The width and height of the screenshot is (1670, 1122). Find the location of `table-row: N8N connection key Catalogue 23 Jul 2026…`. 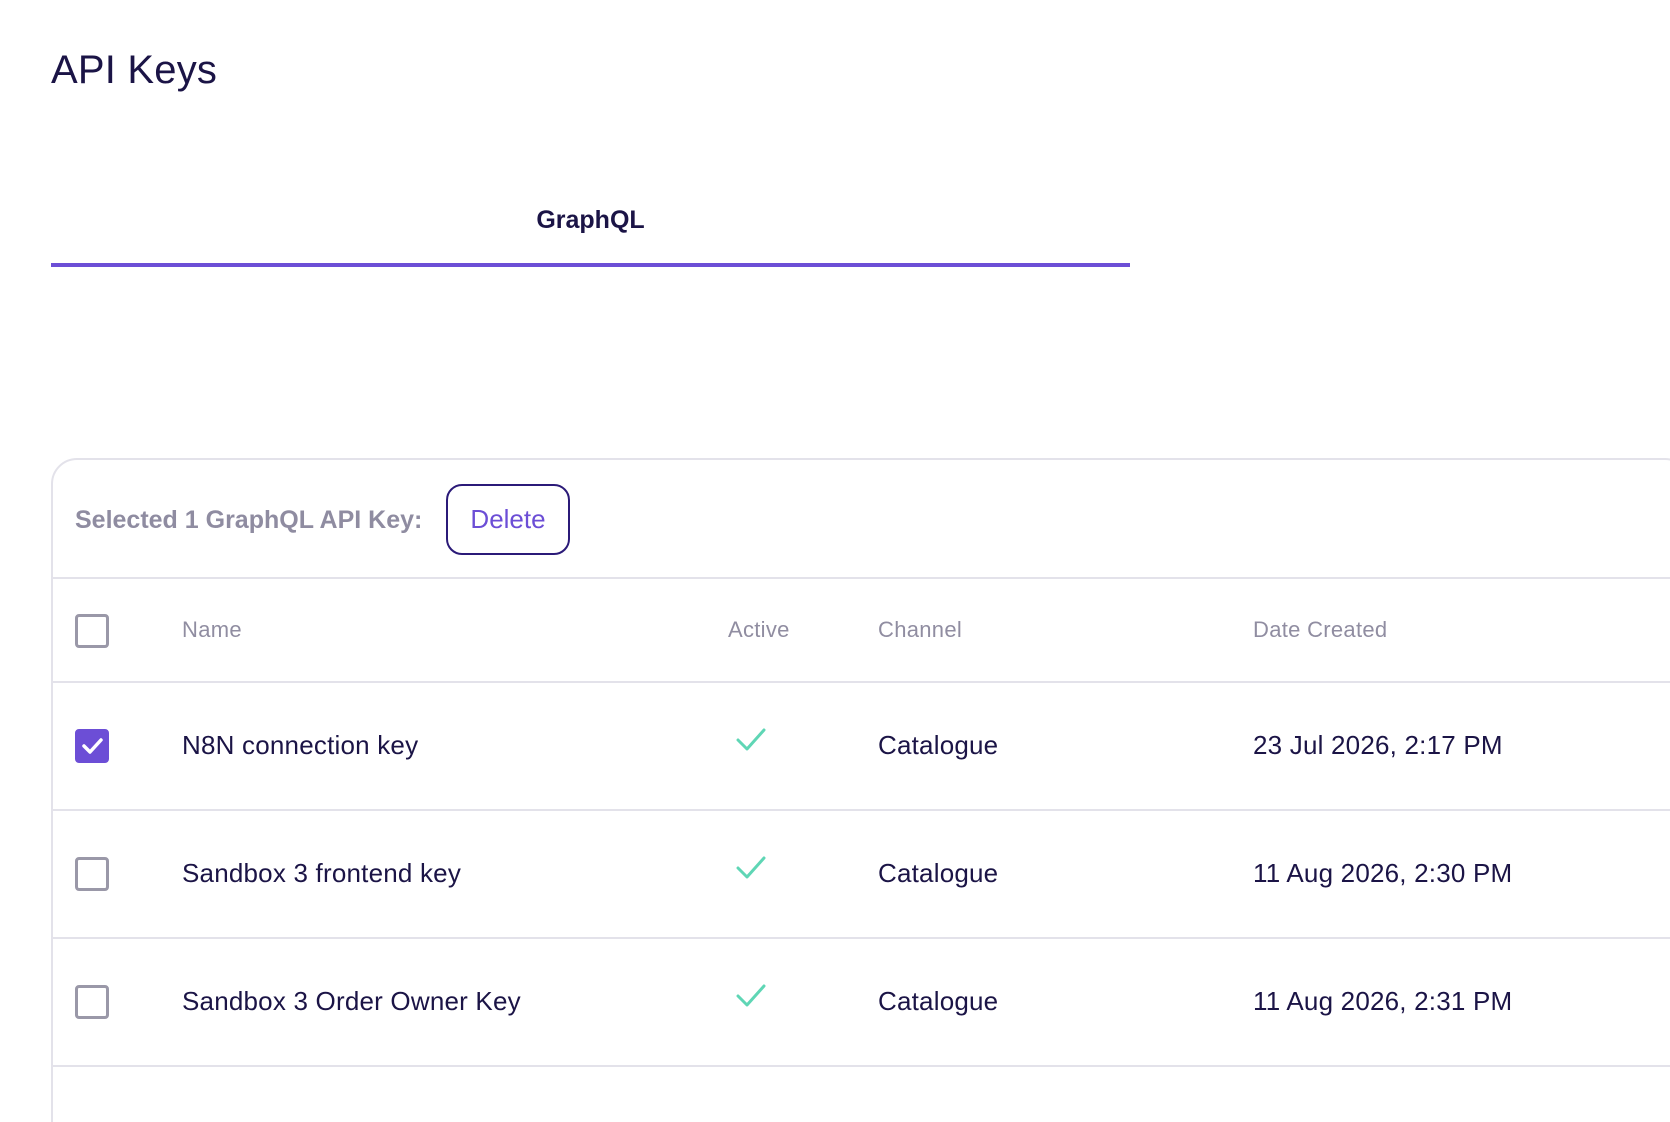

table-row: N8N connection key Catalogue 23 Jul 2026… is located at coordinates (861, 747).